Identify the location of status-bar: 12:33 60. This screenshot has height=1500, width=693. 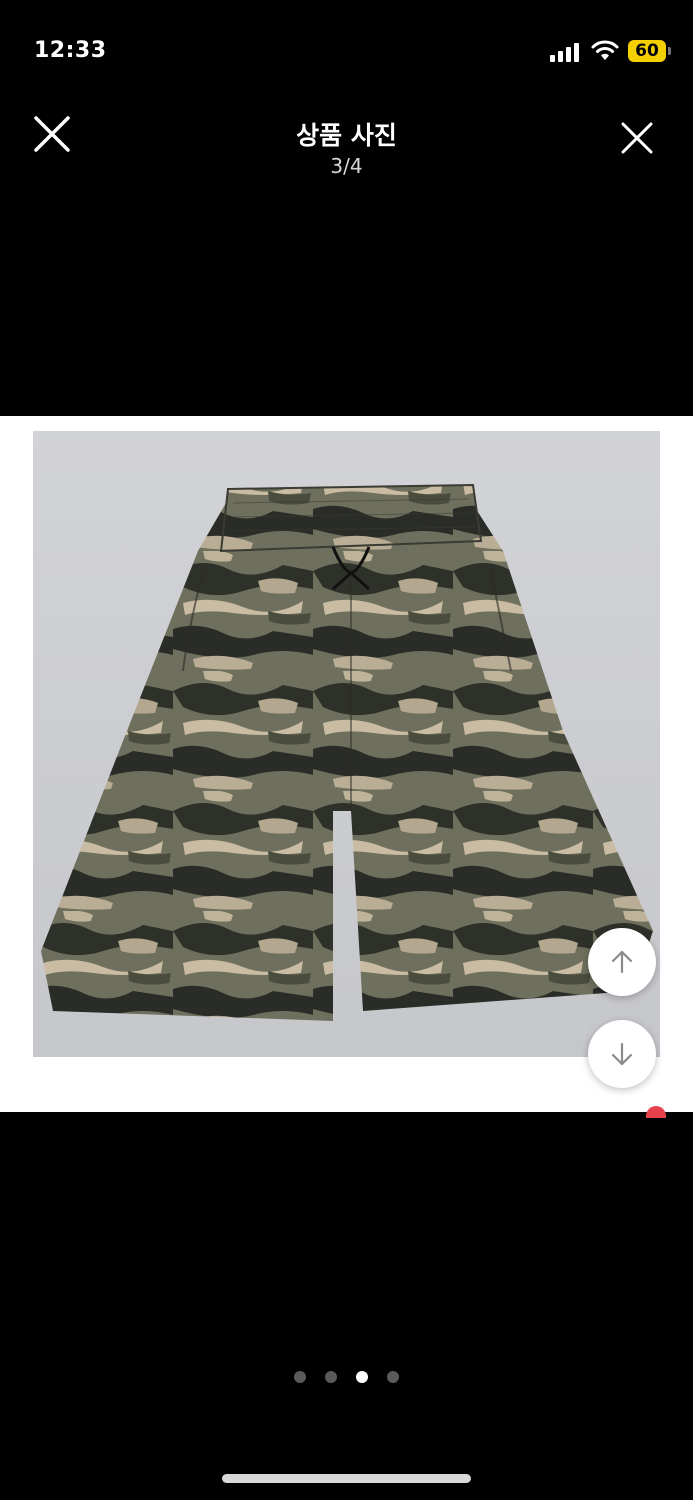
(346, 50).